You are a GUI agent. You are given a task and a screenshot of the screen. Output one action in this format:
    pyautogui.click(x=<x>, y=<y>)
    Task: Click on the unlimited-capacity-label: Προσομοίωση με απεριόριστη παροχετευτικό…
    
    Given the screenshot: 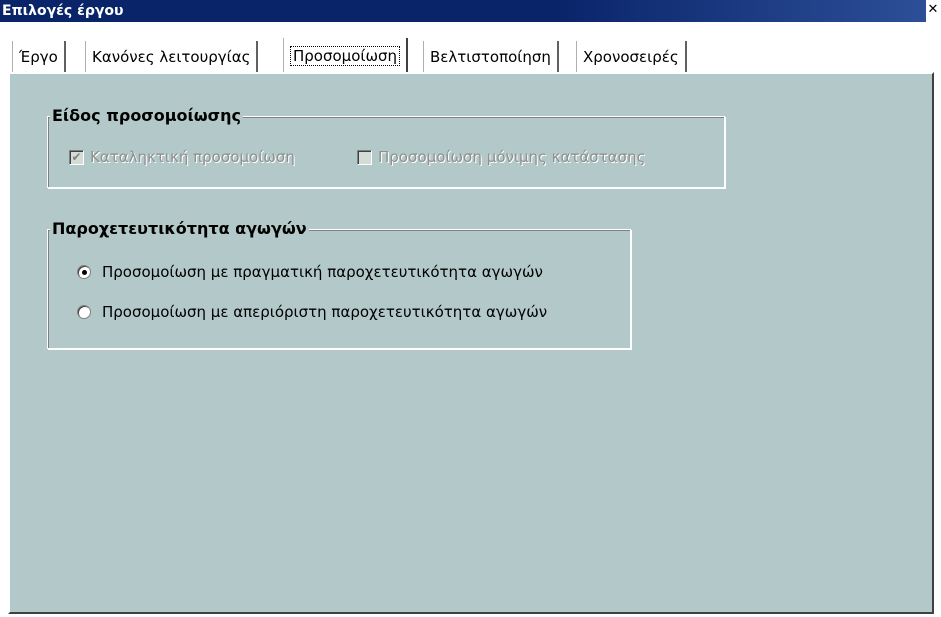 What is the action you would take?
    pyautogui.click(x=324, y=312)
    